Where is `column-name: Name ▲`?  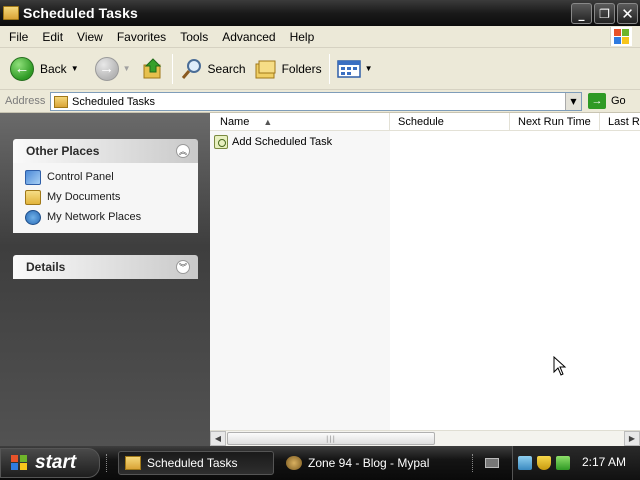
column-name: Name ▲ is located at coordinates (300, 122).